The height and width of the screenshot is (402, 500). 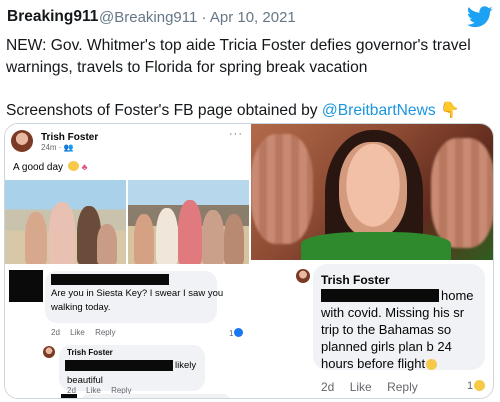 What do you see at coordinates (457, 295) in the screenshot?
I see `fb-comment-line-1: home` at bounding box center [457, 295].